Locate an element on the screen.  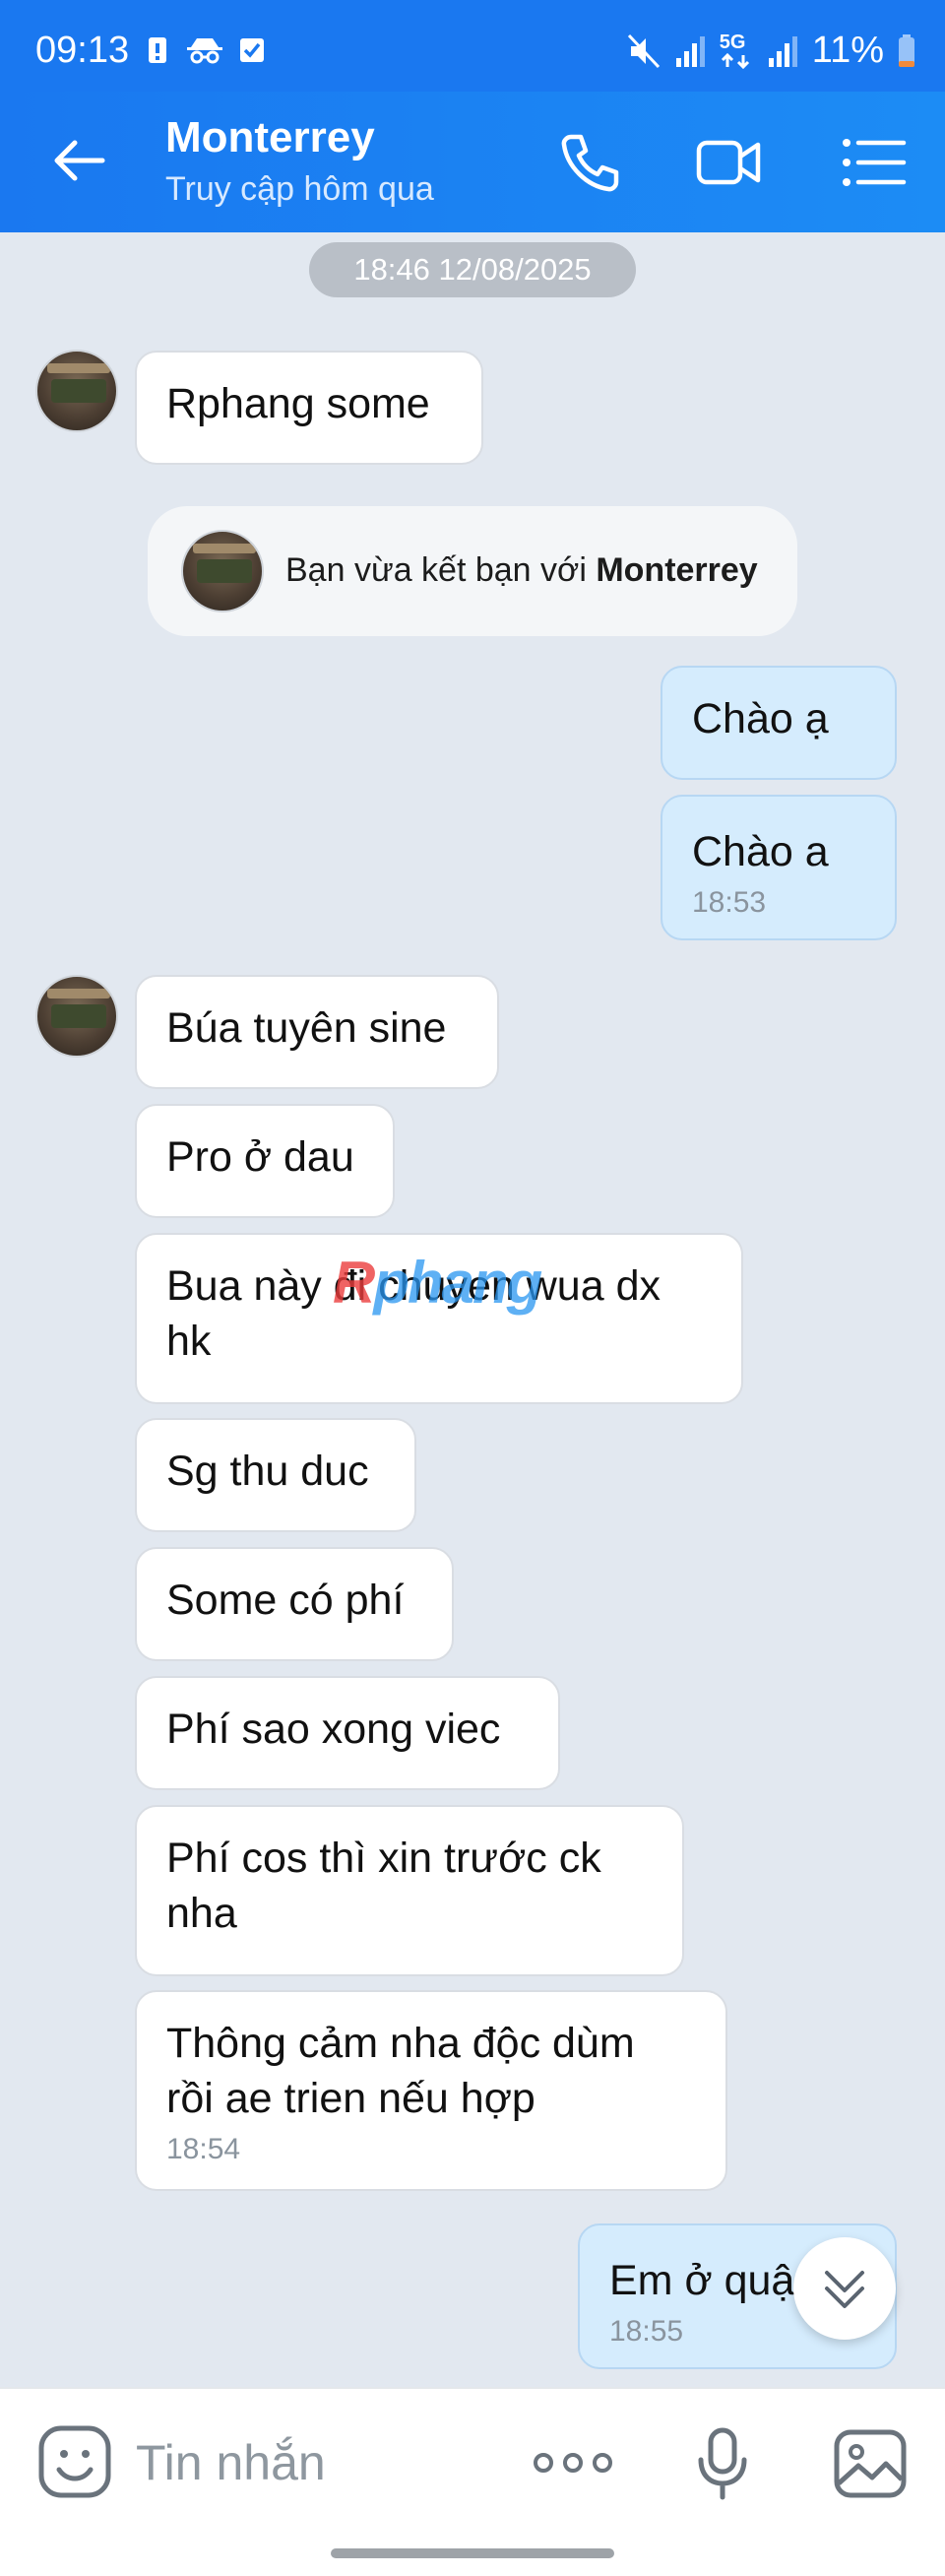
incoming-message: Búa tuyên sine is located at coordinates (317, 1032).